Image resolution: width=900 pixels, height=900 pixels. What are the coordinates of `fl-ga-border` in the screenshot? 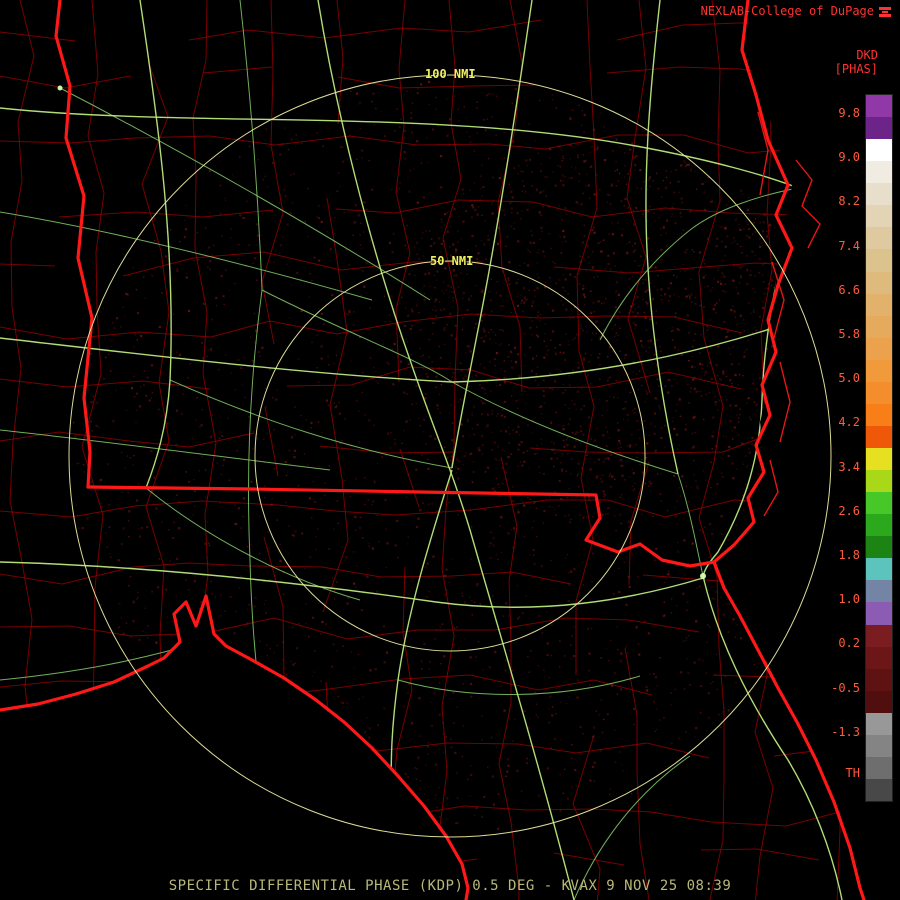 It's located at (401, 526).